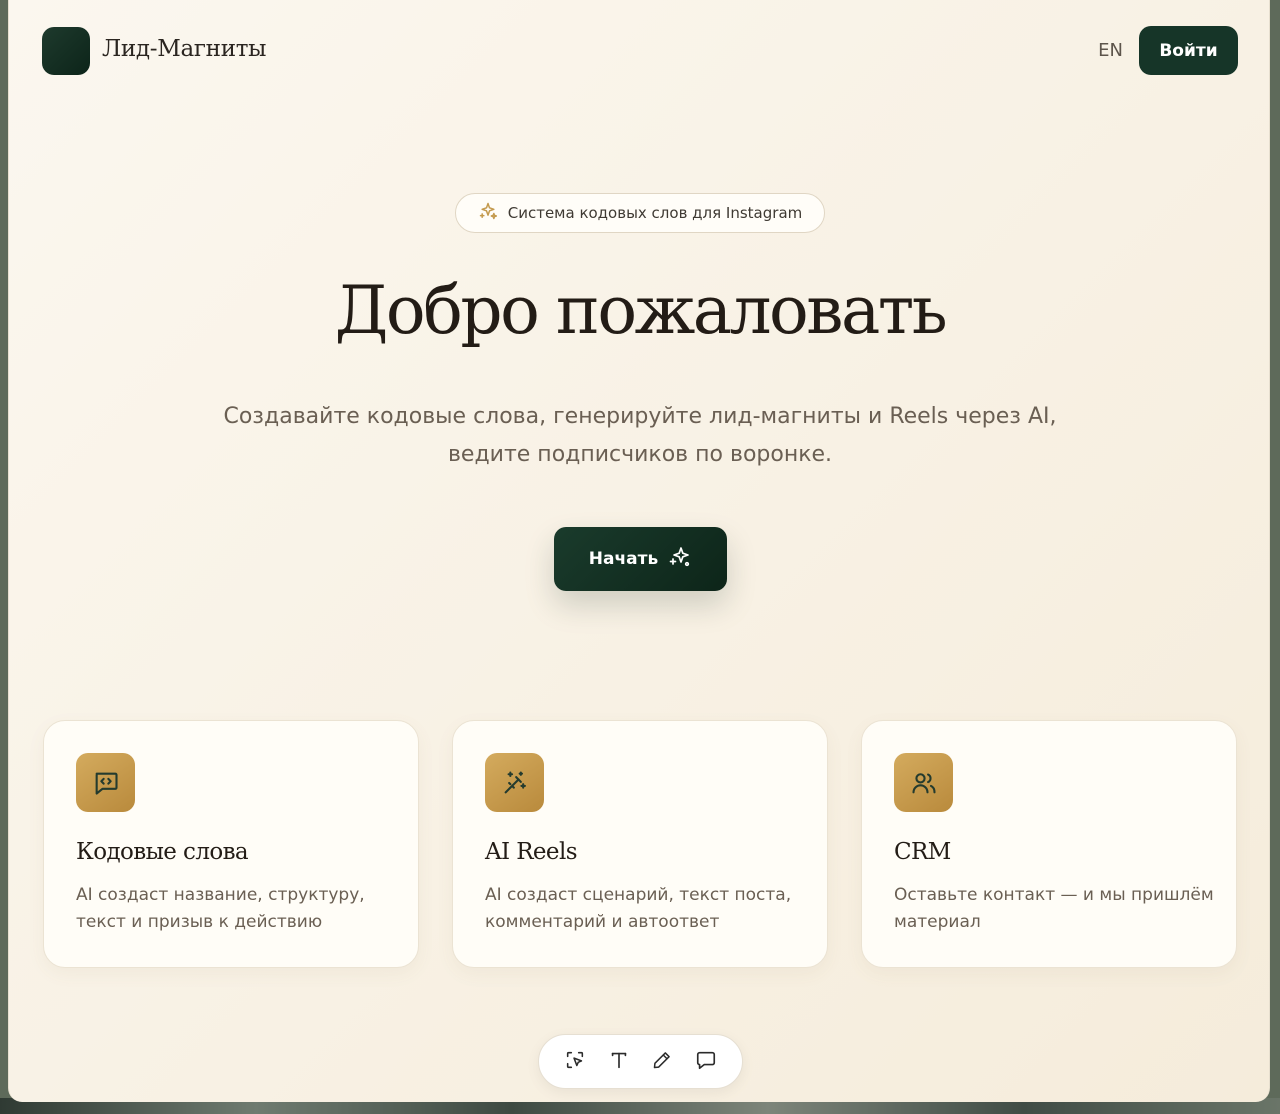  What do you see at coordinates (1110, 50) in the screenshot?
I see `language-switch: EN` at bounding box center [1110, 50].